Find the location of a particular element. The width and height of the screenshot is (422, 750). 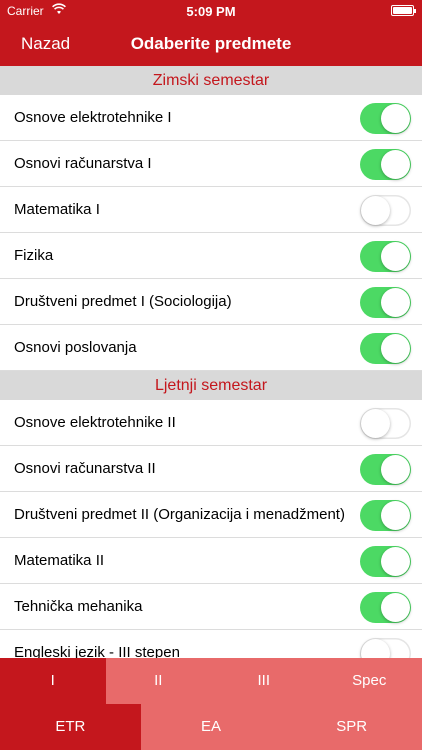

list-item: Osnovi poslovanja is located at coordinates (211, 348).